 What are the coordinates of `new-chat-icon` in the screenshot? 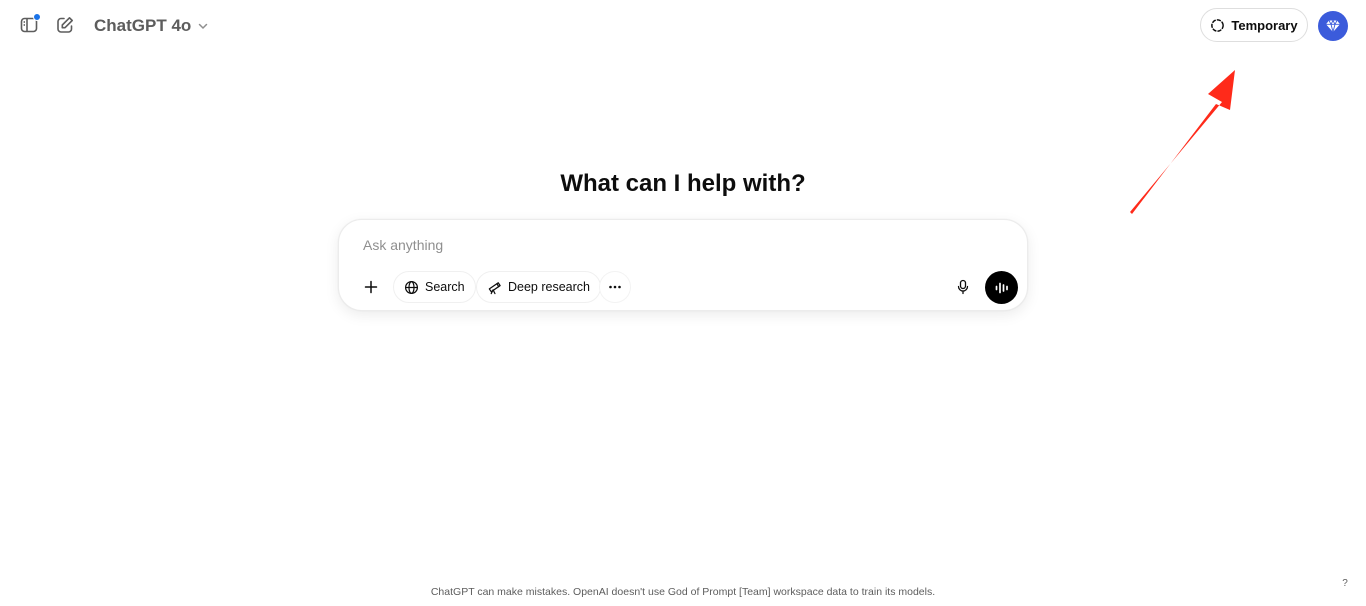 It's located at (65, 25).